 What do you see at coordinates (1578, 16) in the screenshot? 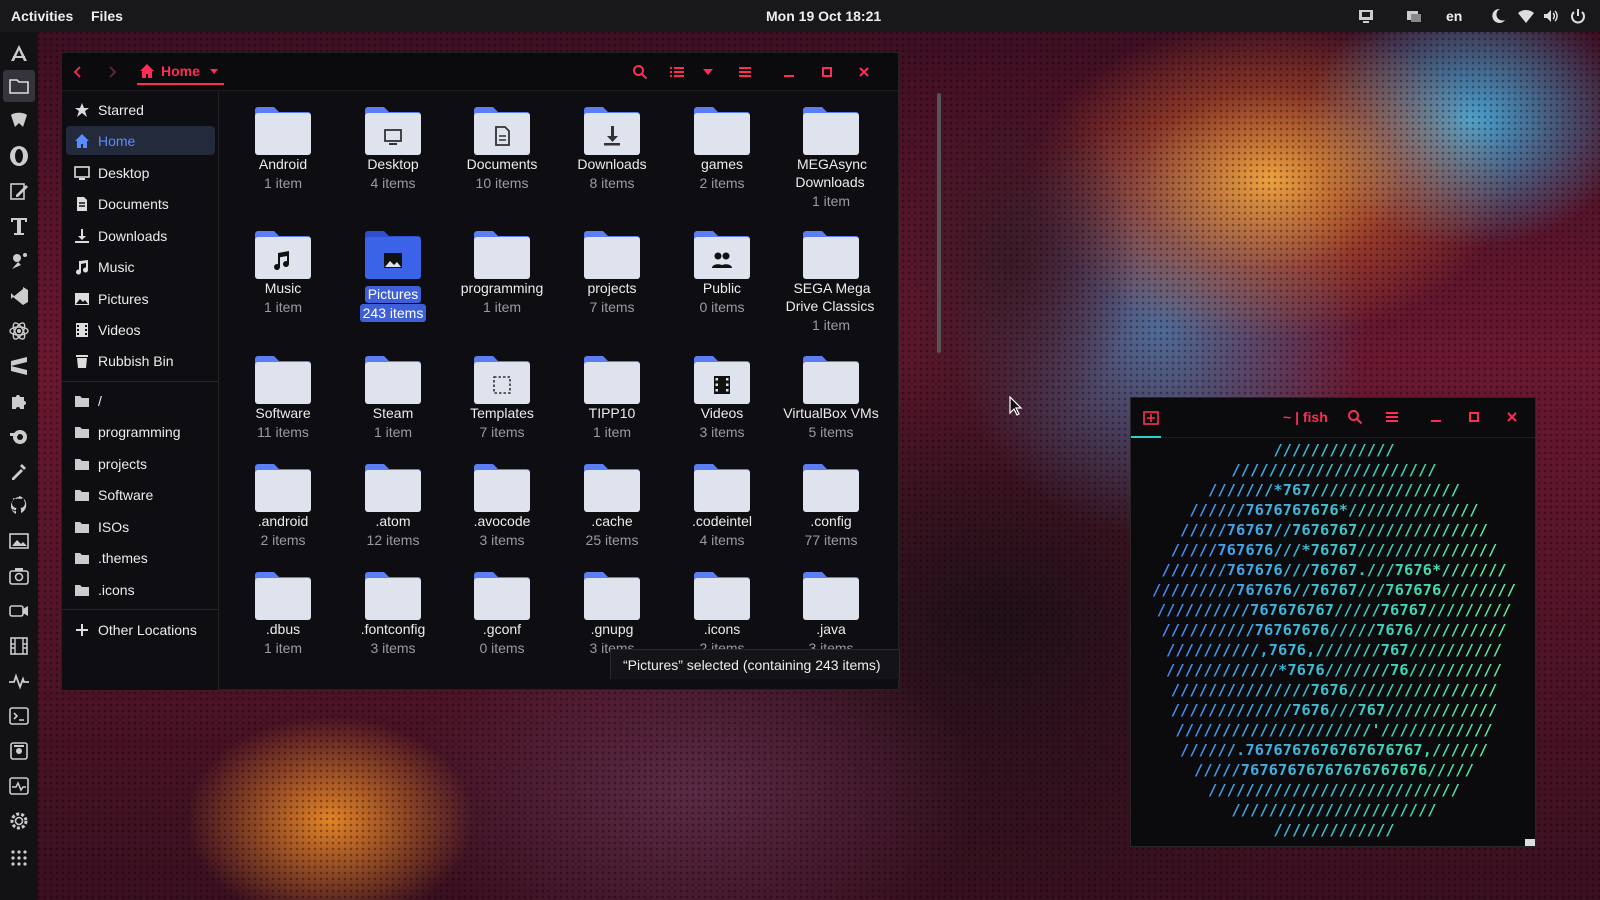
I see `power-icon` at bounding box center [1578, 16].